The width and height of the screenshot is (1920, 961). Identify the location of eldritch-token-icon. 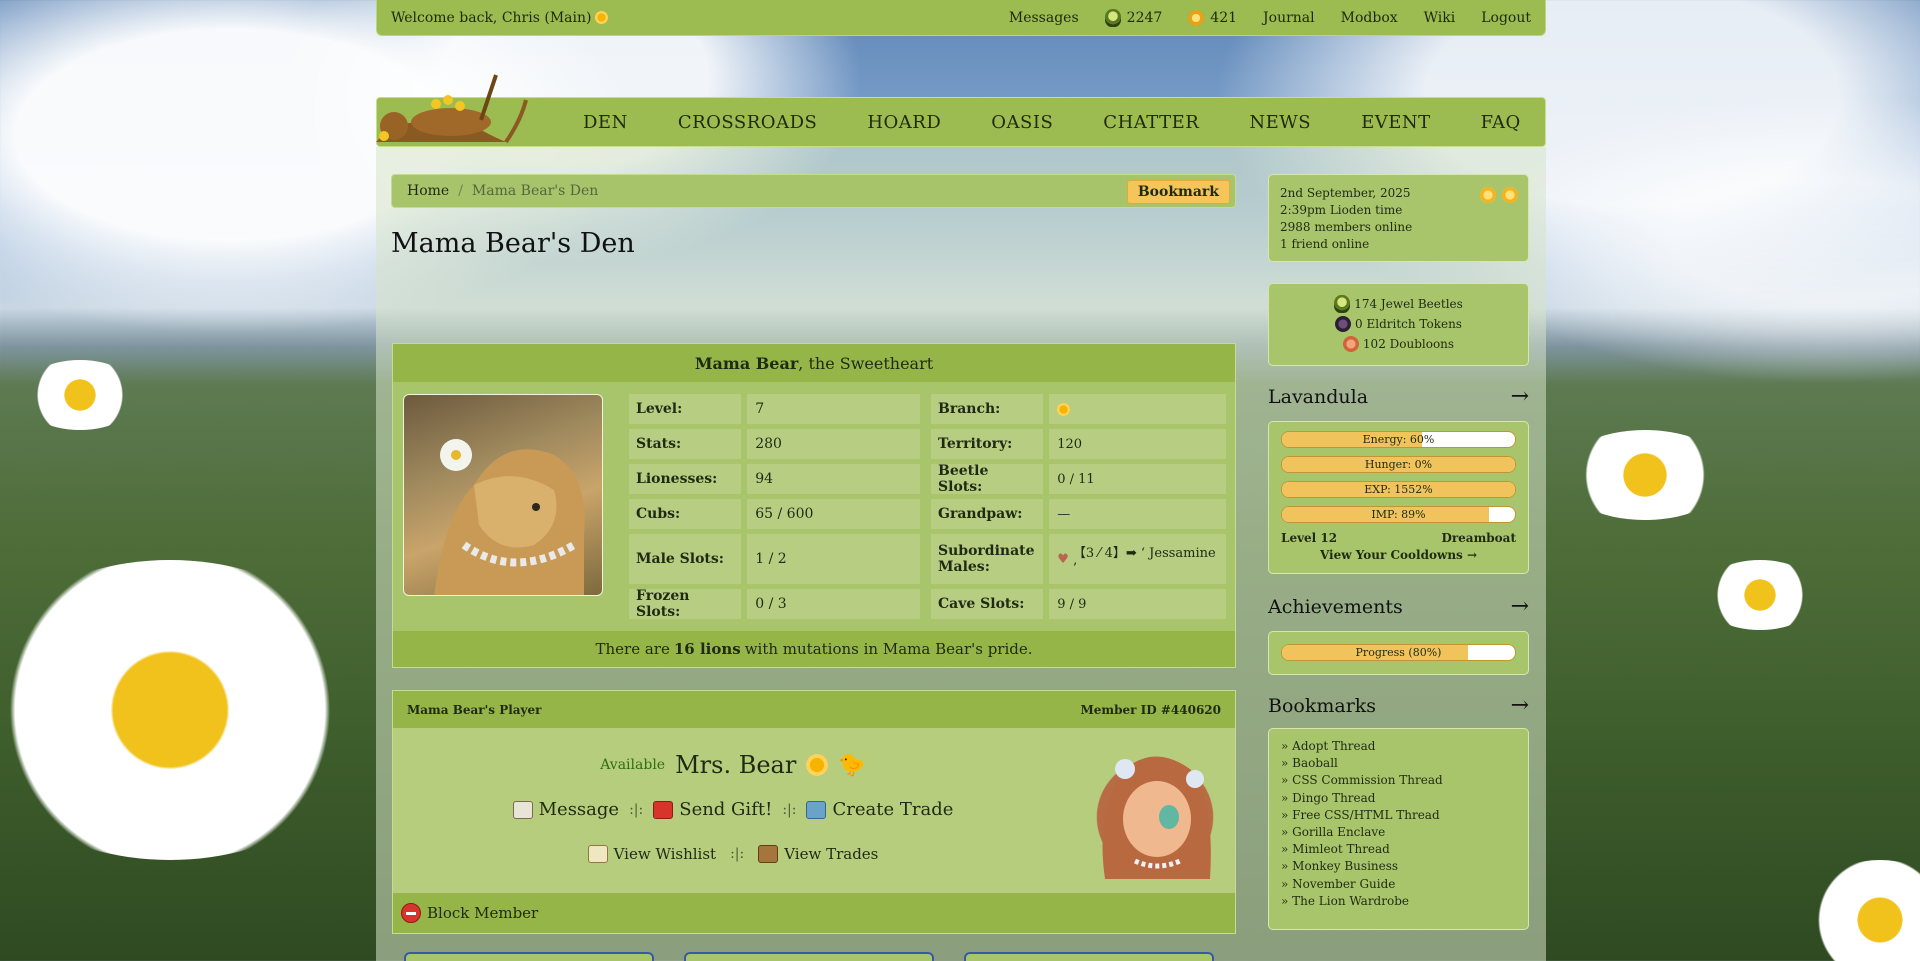
(1343, 324).